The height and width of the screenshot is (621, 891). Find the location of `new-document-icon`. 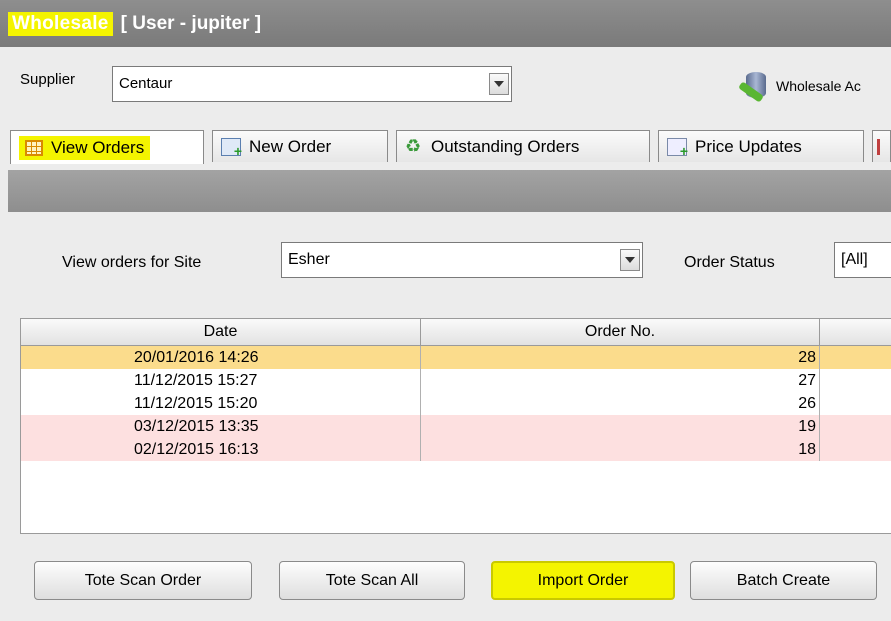

new-document-icon is located at coordinates (231, 148).